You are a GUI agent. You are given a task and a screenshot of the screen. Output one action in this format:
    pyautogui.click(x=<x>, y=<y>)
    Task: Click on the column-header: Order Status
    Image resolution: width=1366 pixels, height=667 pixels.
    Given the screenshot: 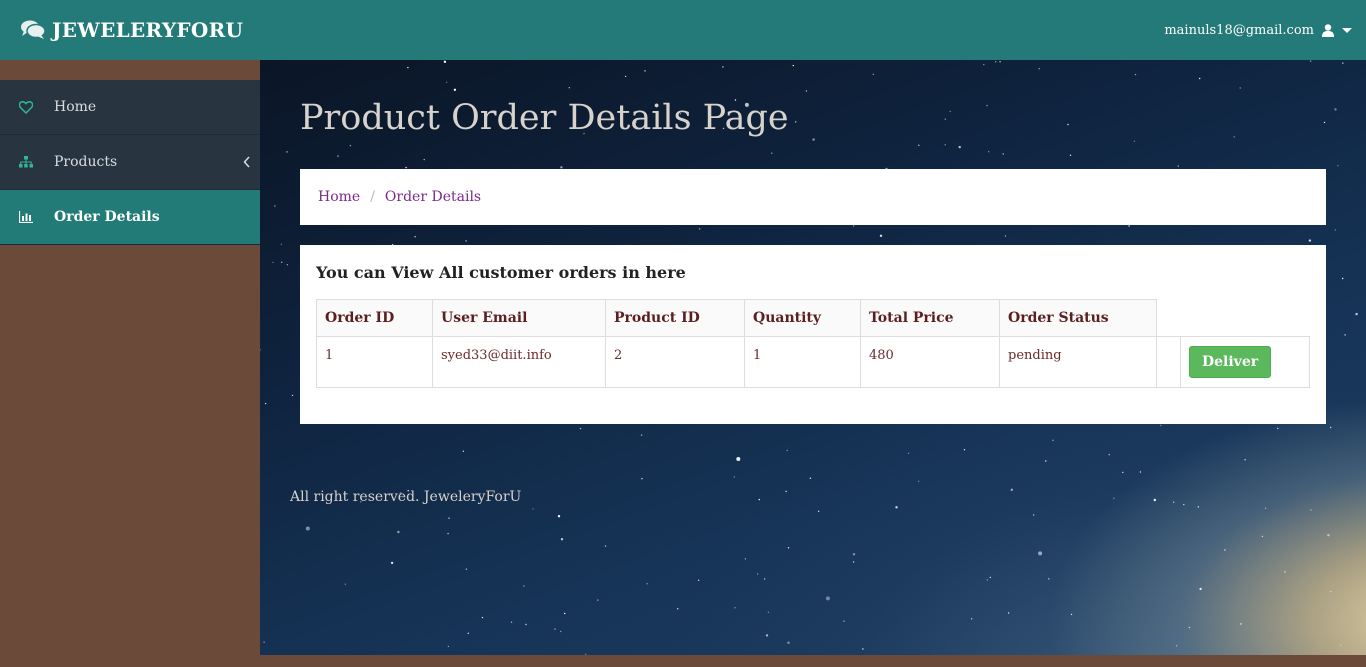 What is the action you would take?
    pyautogui.click(x=1078, y=318)
    